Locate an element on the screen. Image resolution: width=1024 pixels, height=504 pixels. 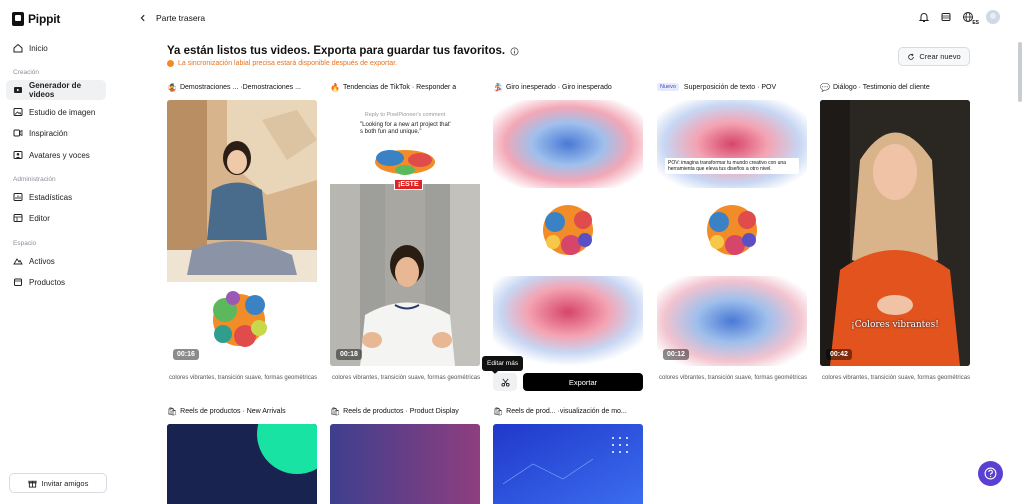
sidebar-item-stats: Estadísticas is located at coordinates (56, 197).